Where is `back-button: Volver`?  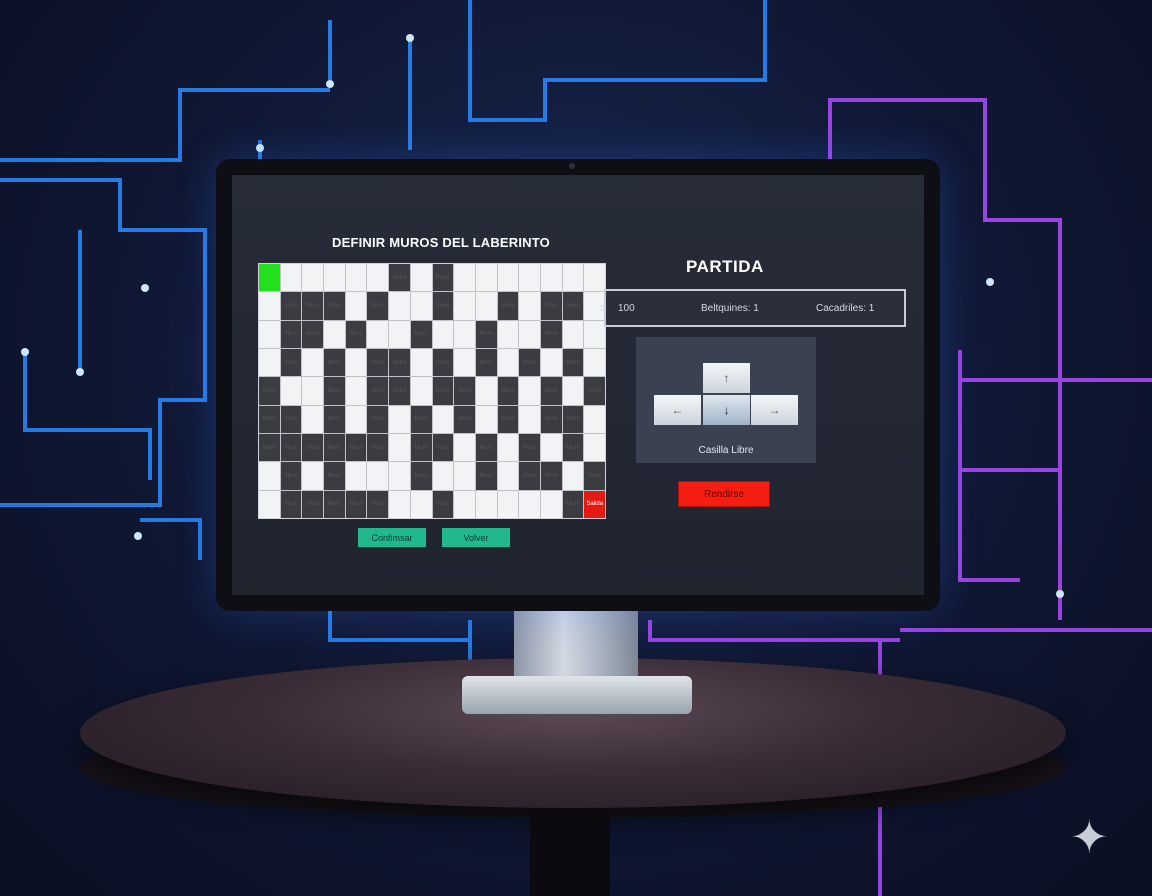 back-button: Volver is located at coordinates (476, 537).